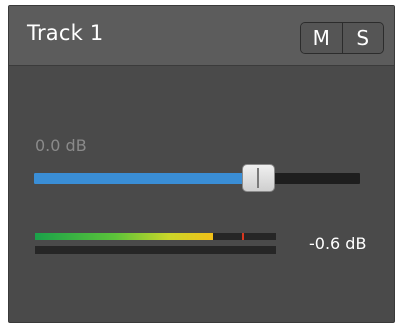  Describe the element at coordinates (243, 236) in the screenshot. I see `peak-indicator` at that location.